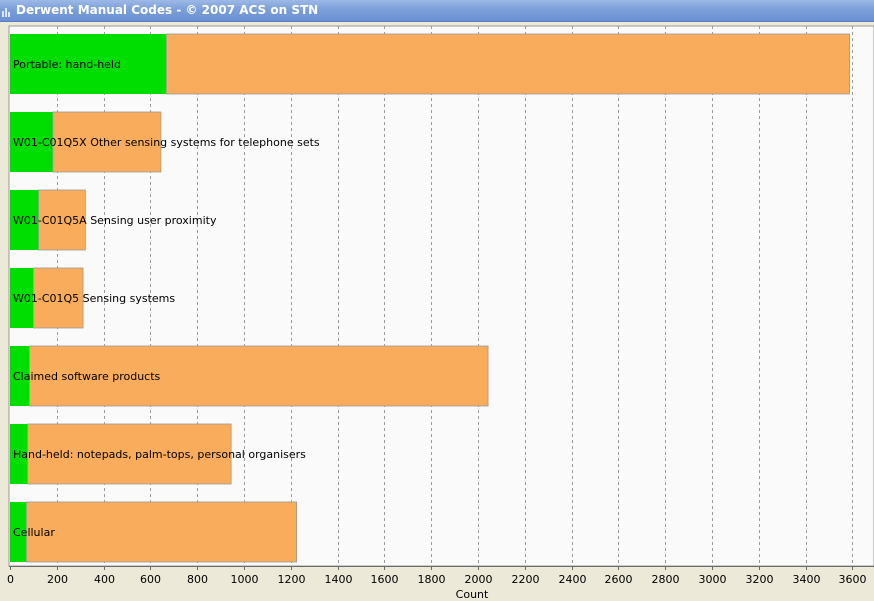 This screenshot has height=601, width=874. What do you see at coordinates (167, 10) in the screenshot?
I see `window-title: Derwent Manual Codes - © 2007 ACS on STN` at bounding box center [167, 10].